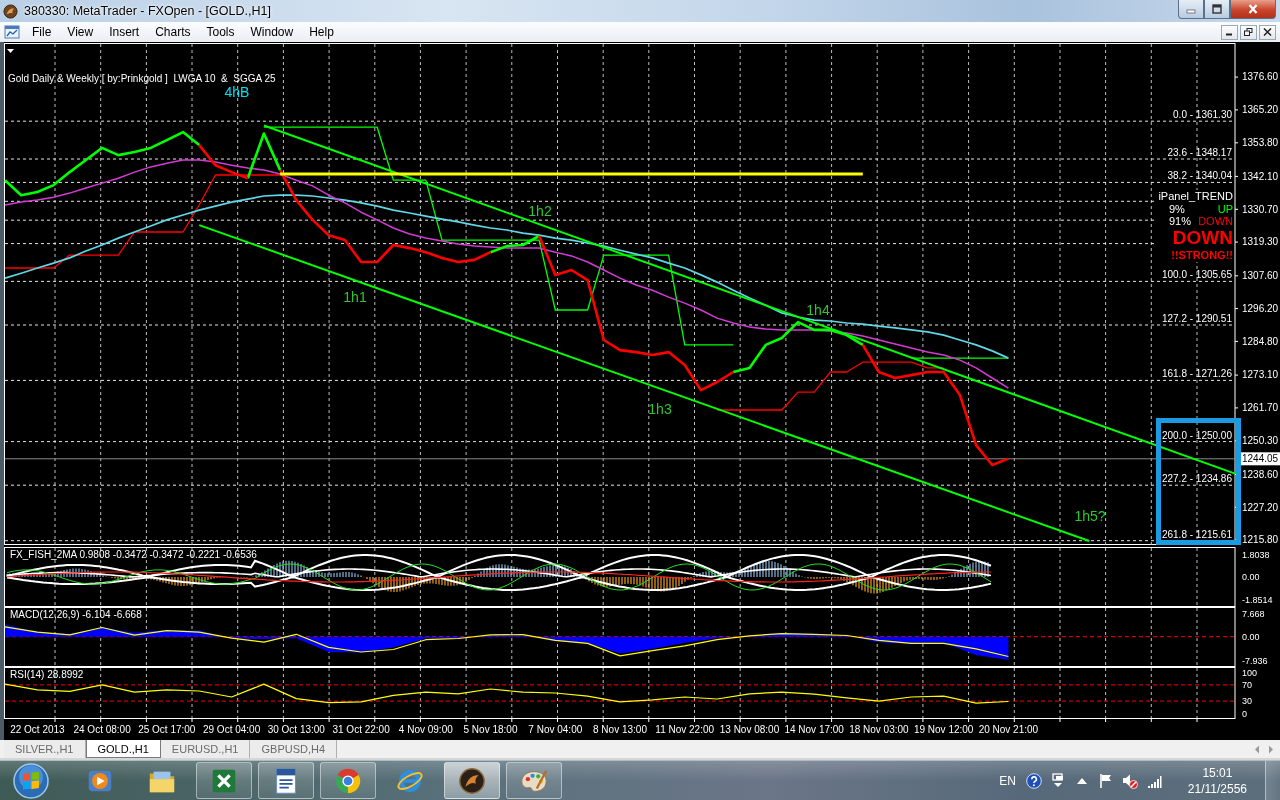 Image resolution: width=1280 pixels, height=800 pixels. What do you see at coordinates (1247, 685) in the screenshot?
I see `price-axis-label: 70` at bounding box center [1247, 685].